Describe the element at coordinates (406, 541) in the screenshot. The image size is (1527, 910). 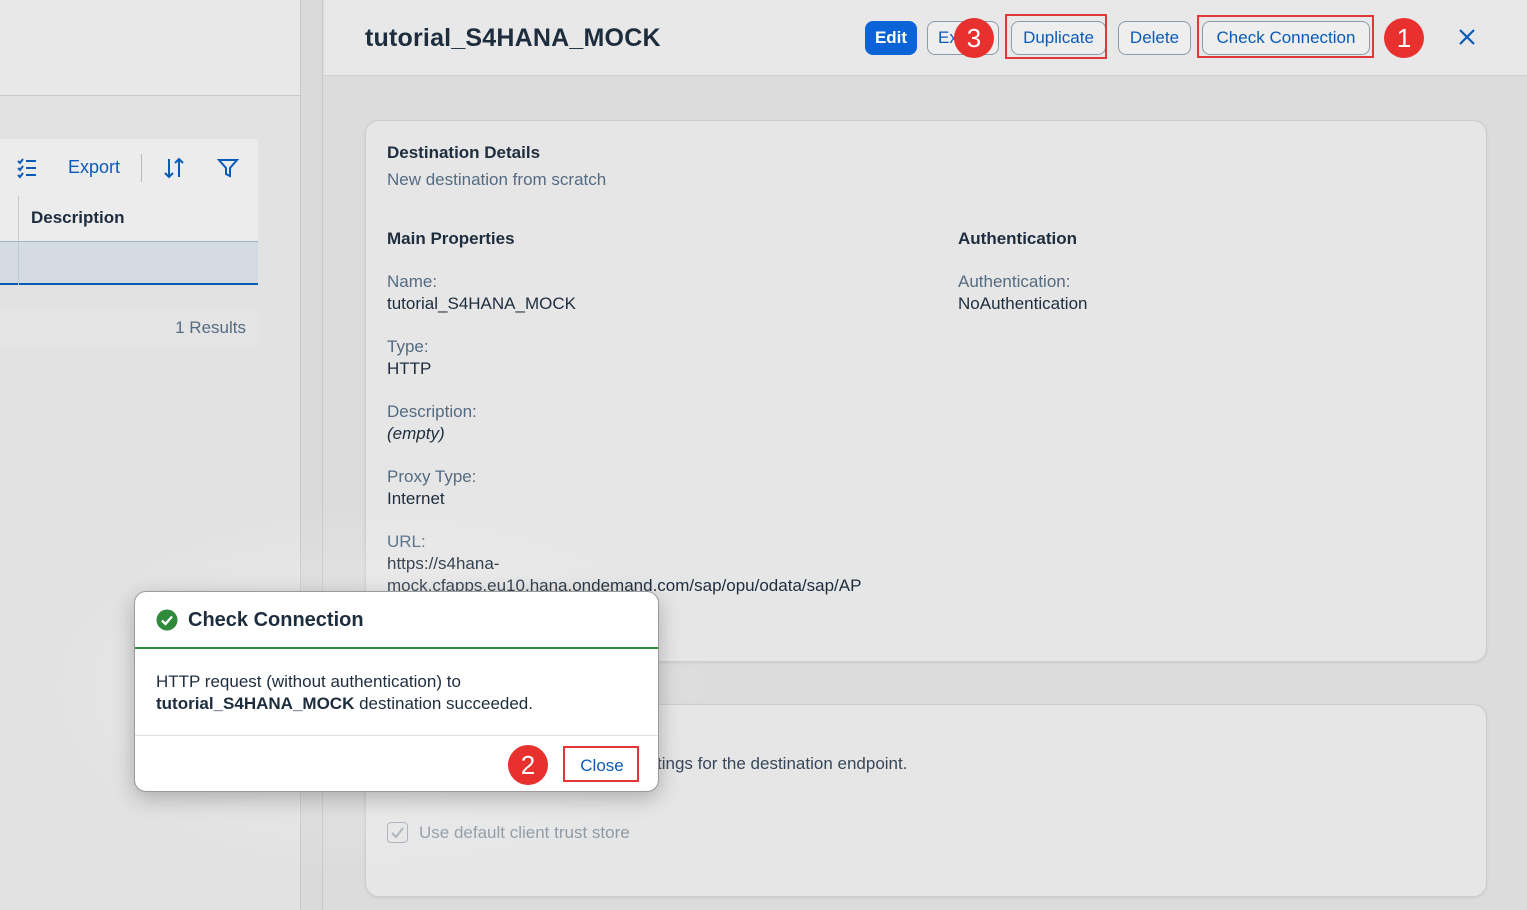
I see `url-label: URL:` at that location.